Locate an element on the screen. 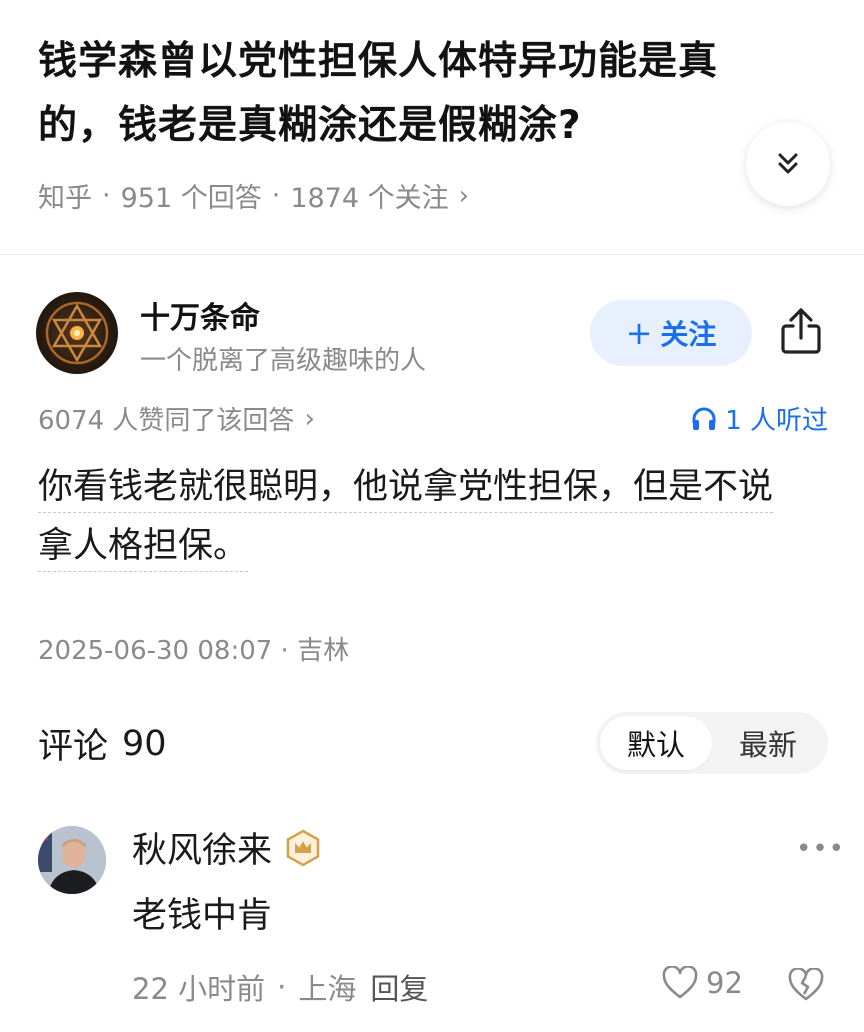  plus-icon: + is located at coordinates (639, 333).